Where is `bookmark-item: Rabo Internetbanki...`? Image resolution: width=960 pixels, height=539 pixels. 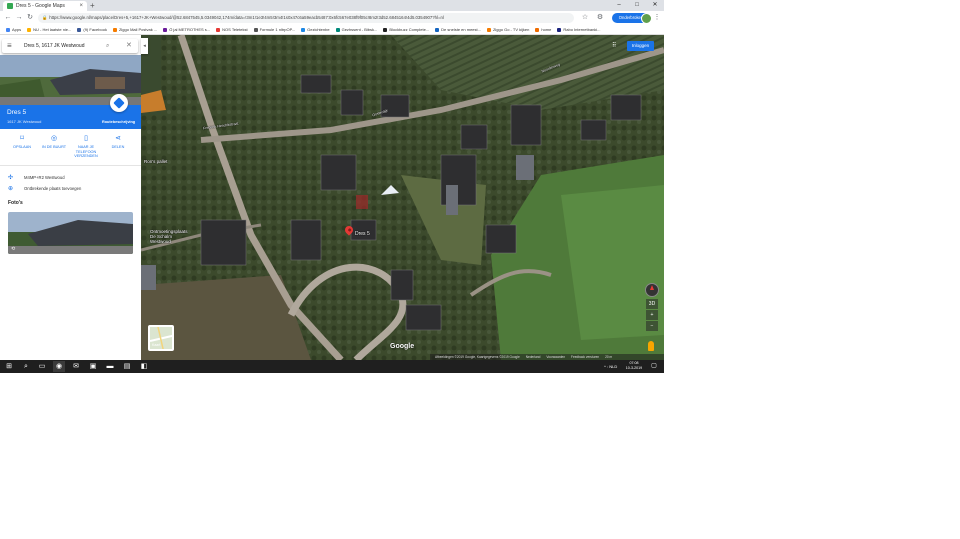
bookmark-item: Rabo Internetbanki... is located at coordinates (579, 29).